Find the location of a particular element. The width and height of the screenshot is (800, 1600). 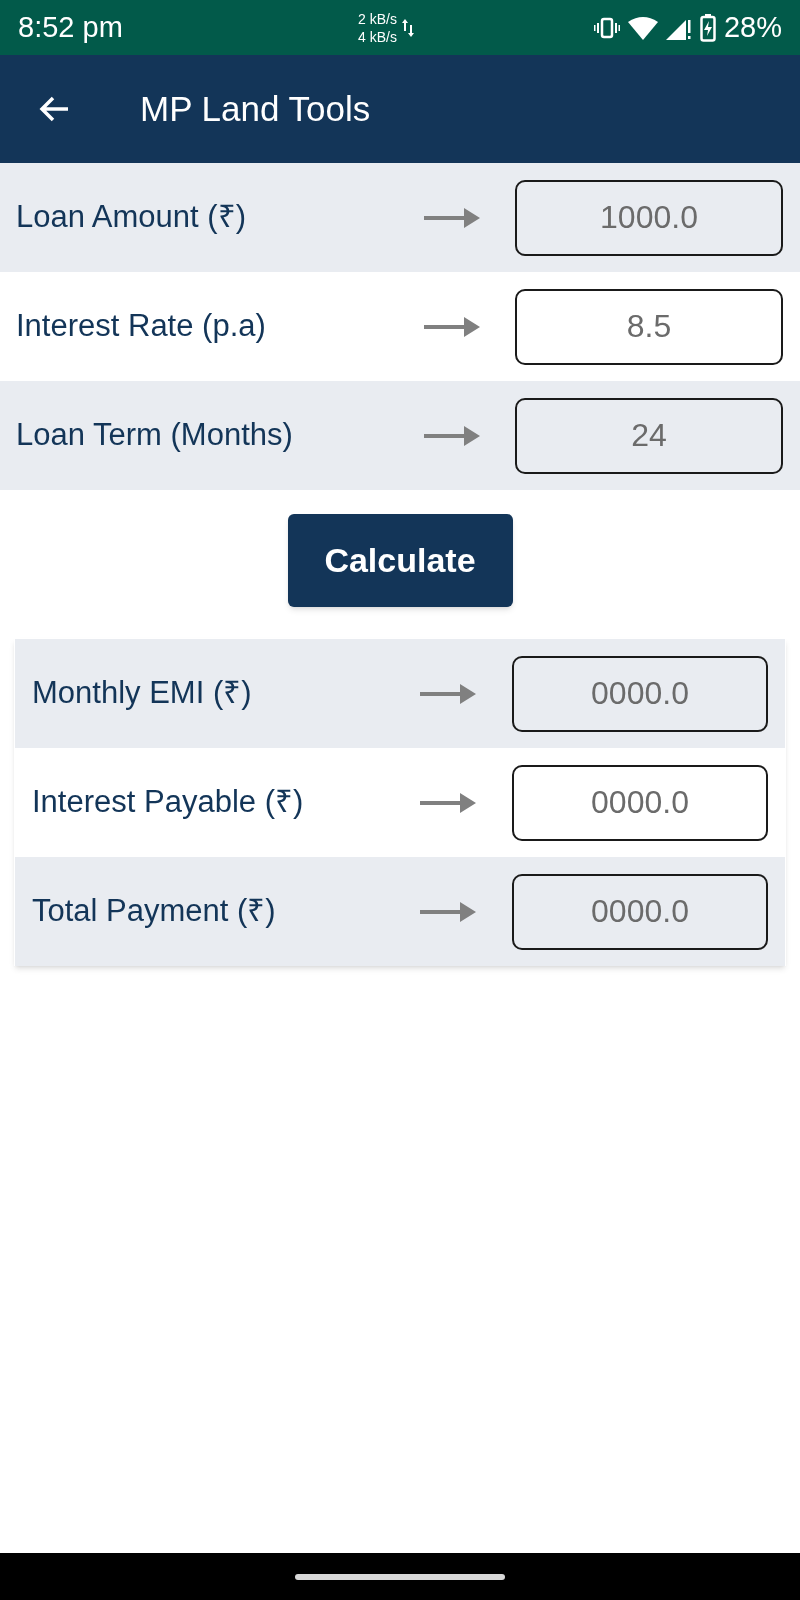

back-arrow-icon is located at coordinates (54, 109).